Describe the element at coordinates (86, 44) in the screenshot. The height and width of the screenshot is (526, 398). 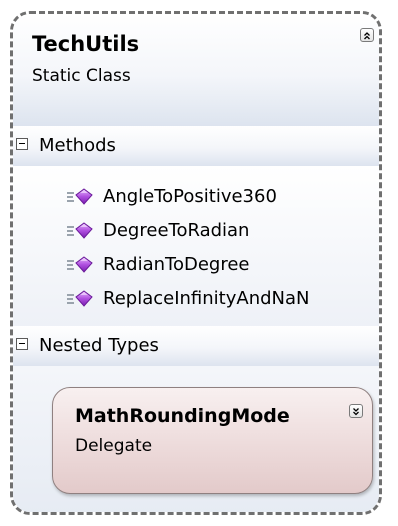
I see `class-name: TechUtils` at that location.